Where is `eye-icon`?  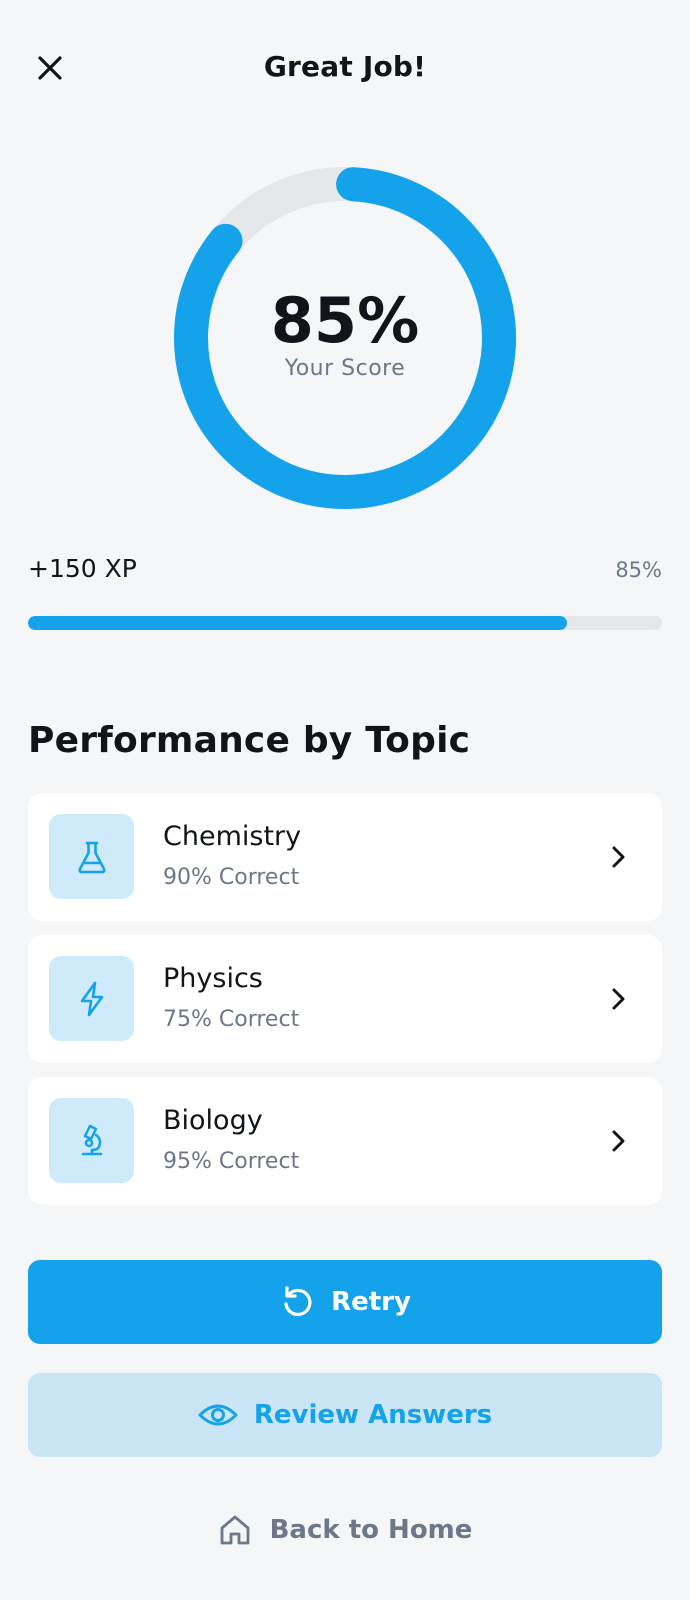 eye-icon is located at coordinates (218, 1415).